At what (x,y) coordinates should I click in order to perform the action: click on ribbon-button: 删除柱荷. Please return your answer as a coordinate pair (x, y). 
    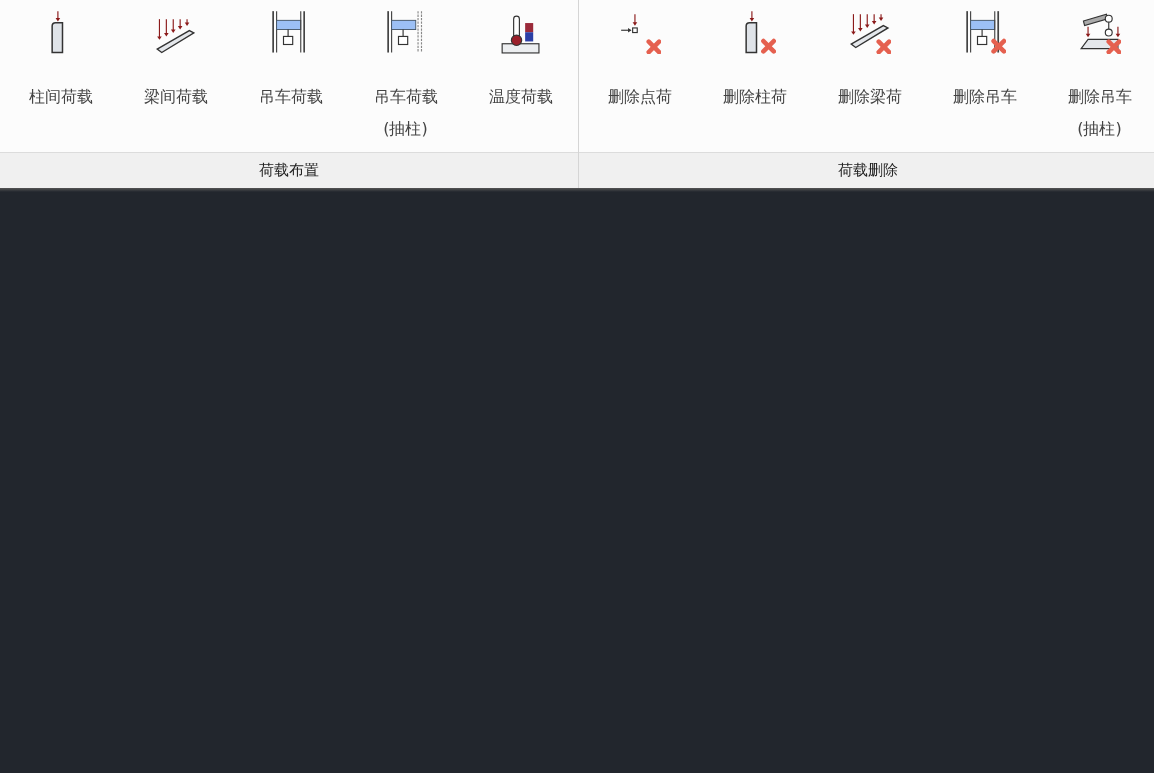
    Looking at the image, I should click on (754, 55).